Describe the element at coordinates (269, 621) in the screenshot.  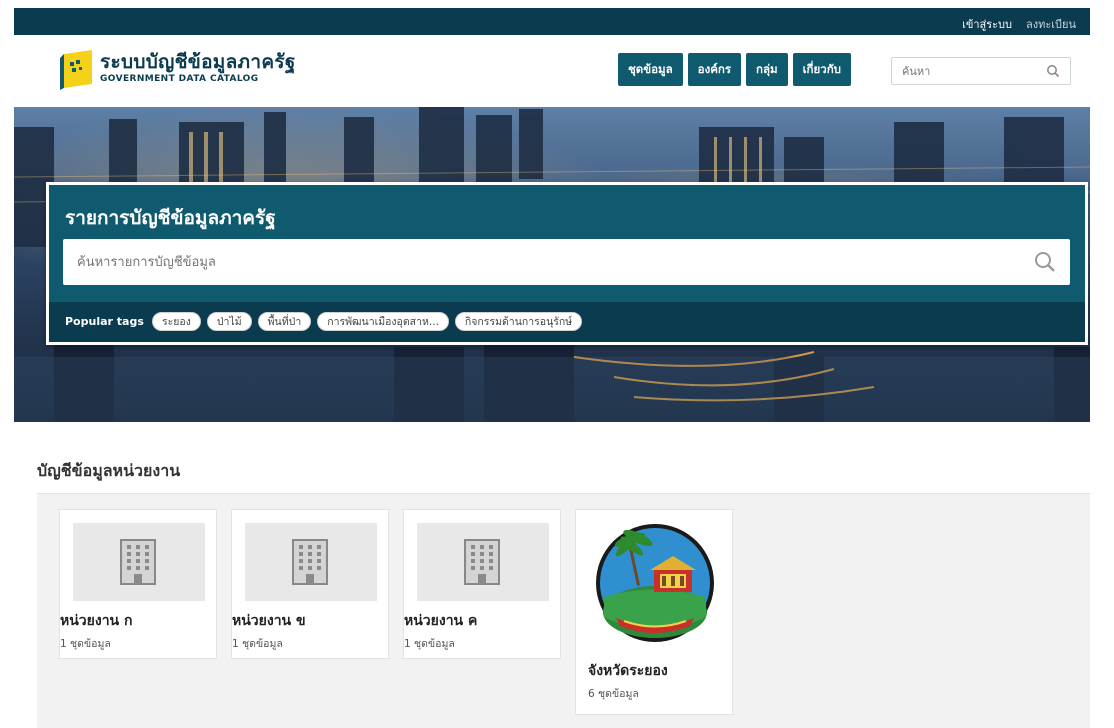
I see `organization-name: หน่วยงาน ข` at that location.